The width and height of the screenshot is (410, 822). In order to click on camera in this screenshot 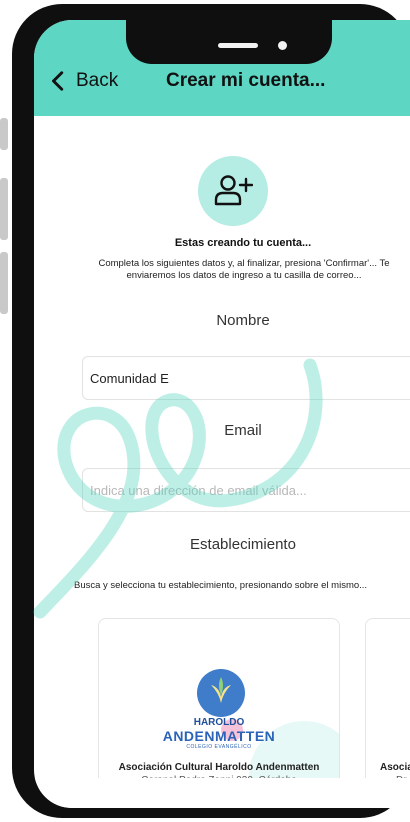, I will do `click(282, 45)`.